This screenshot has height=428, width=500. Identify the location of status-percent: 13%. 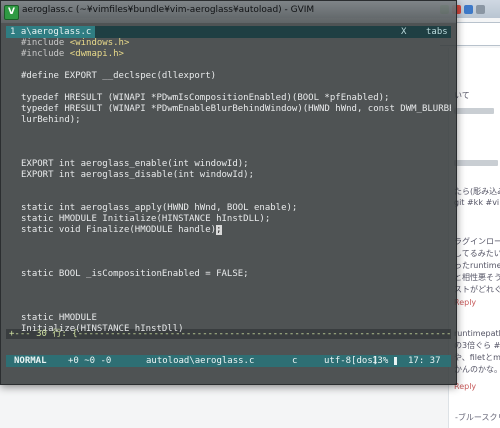
(380, 361).